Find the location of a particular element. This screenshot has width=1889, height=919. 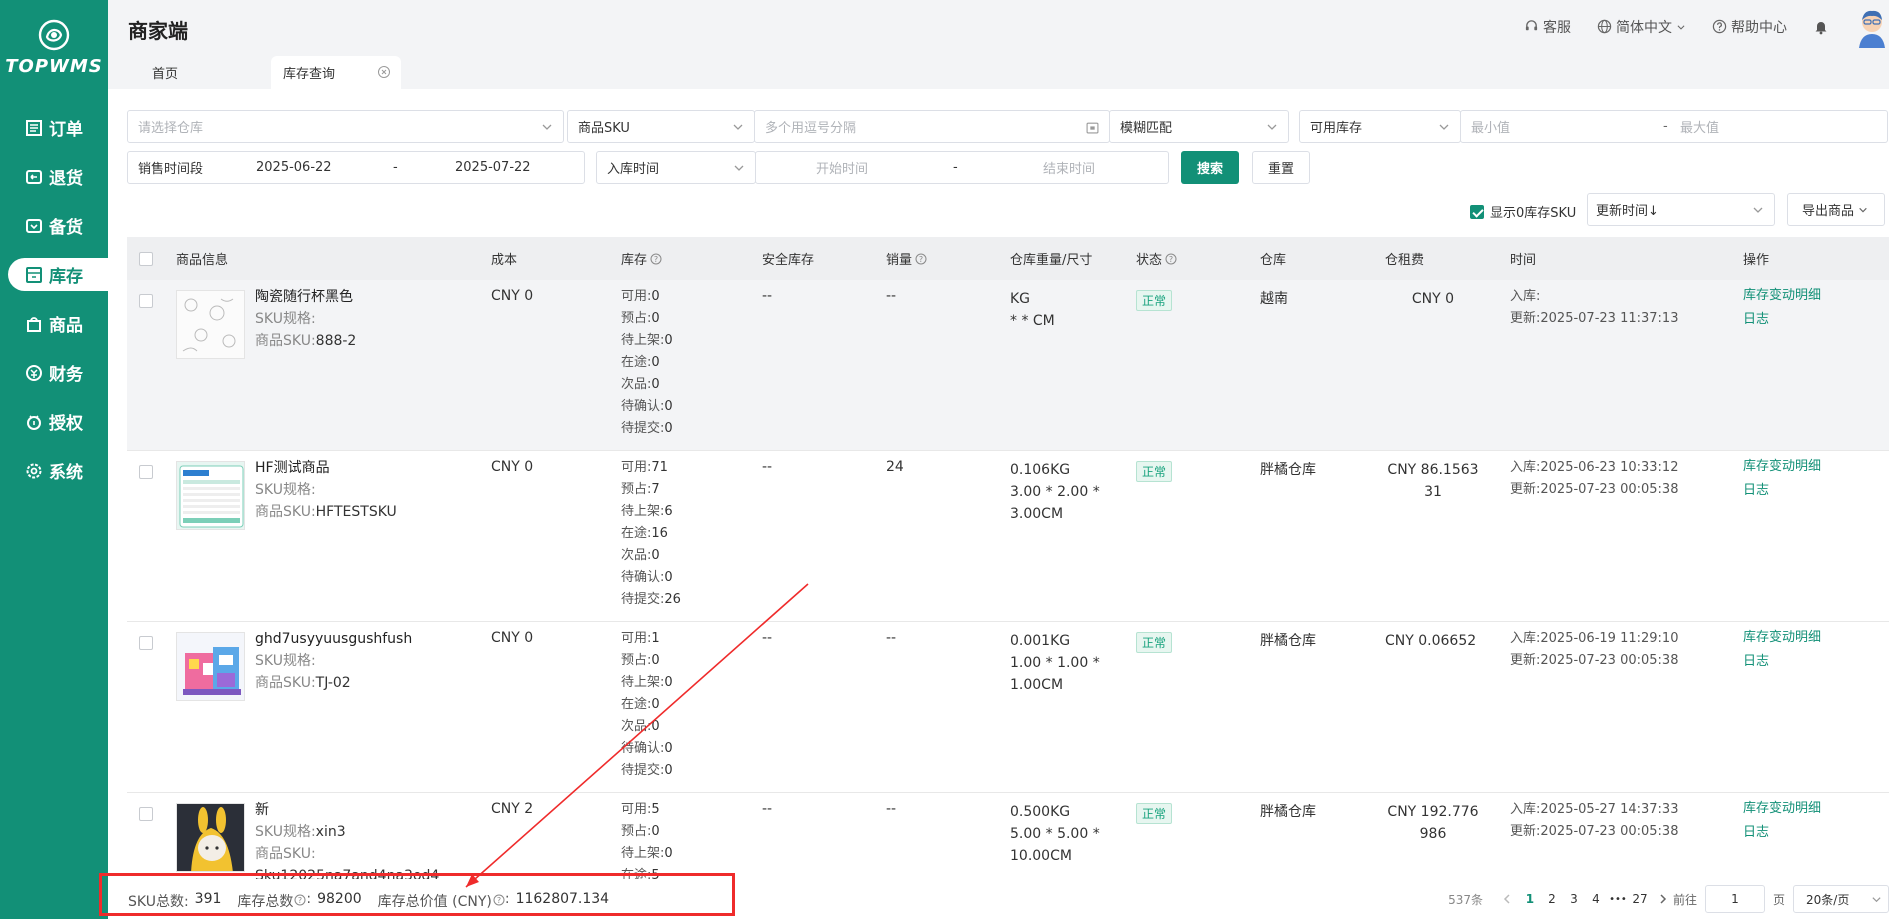

sidebar-item-products: 商品 is located at coordinates (54, 323).